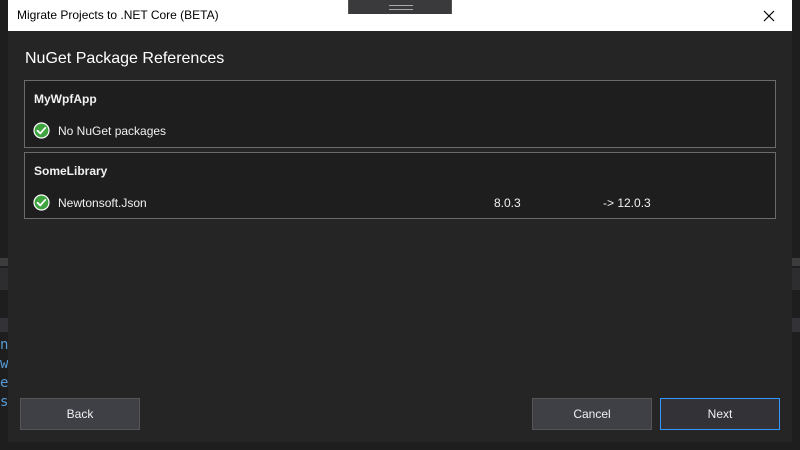 The width and height of the screenshot is (800, 450). Describe the element at coordinates (125, 58) in the screenshot. I see `page-heading: NuGet Package References` at that location.